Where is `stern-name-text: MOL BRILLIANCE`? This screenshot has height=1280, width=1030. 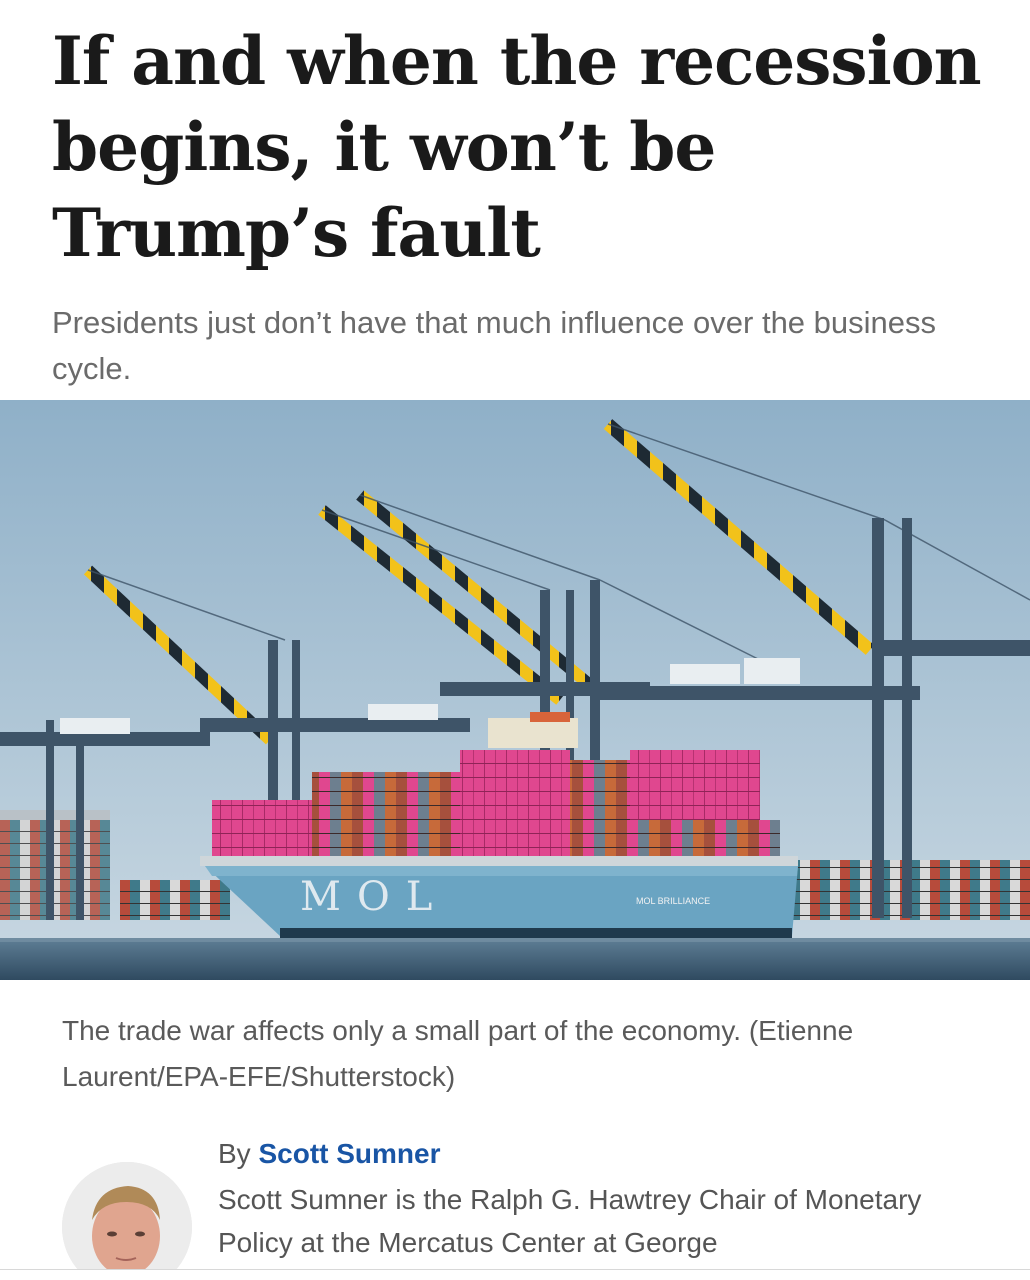
stern-name-text: MOL BRILLIANCE is located at coordinates (673, 901).